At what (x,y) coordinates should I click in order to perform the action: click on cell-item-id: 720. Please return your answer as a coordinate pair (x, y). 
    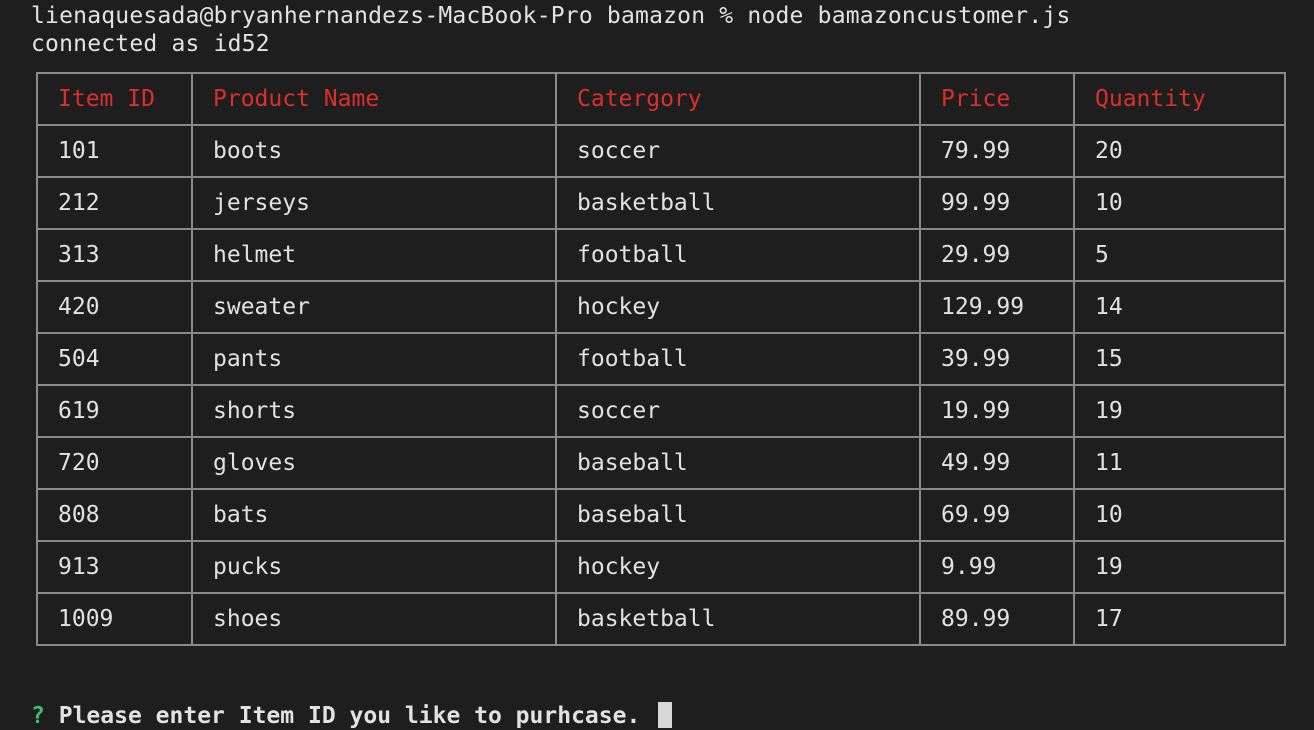
    Looking at the image, I should click on (114, 463).